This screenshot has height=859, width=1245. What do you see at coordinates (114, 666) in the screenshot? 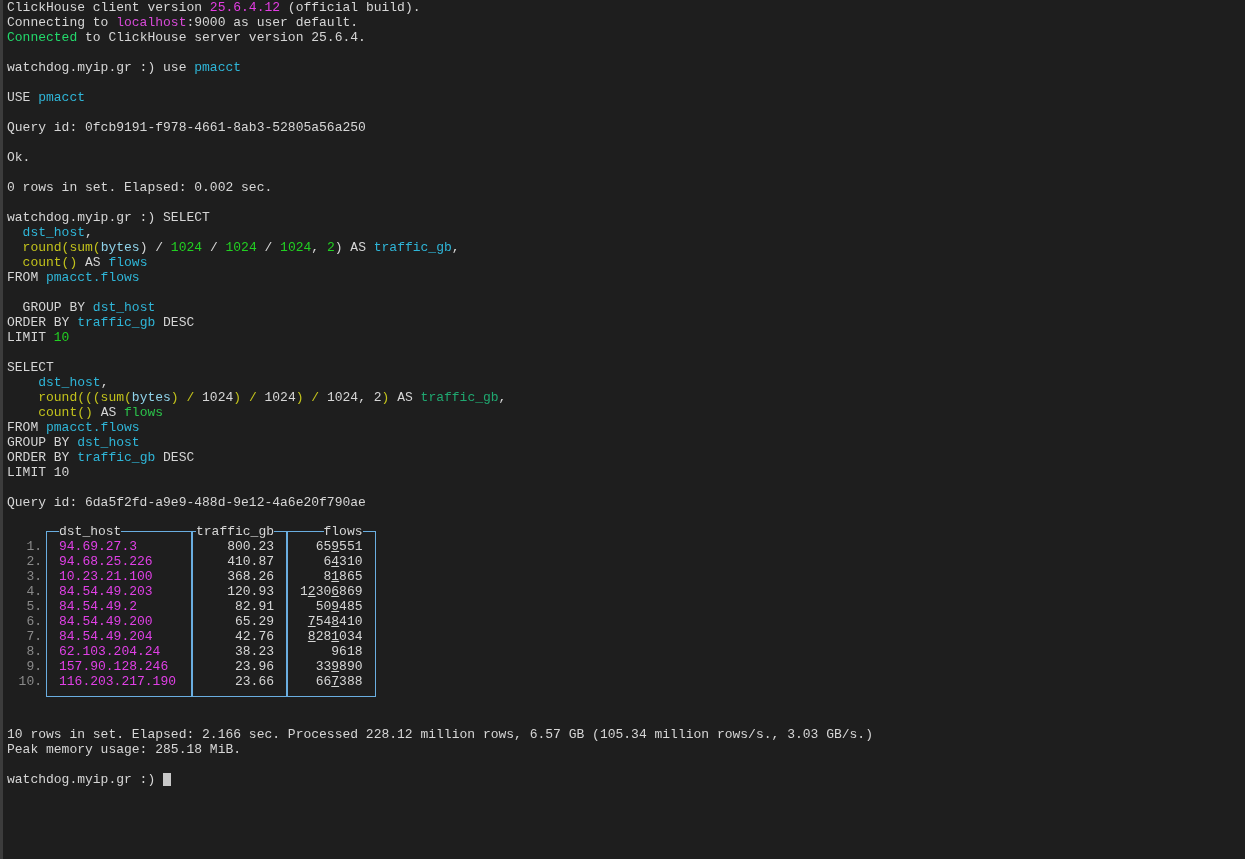
I see `table-cell-text: 157.90.128.246` at bounding box center [114, 666].